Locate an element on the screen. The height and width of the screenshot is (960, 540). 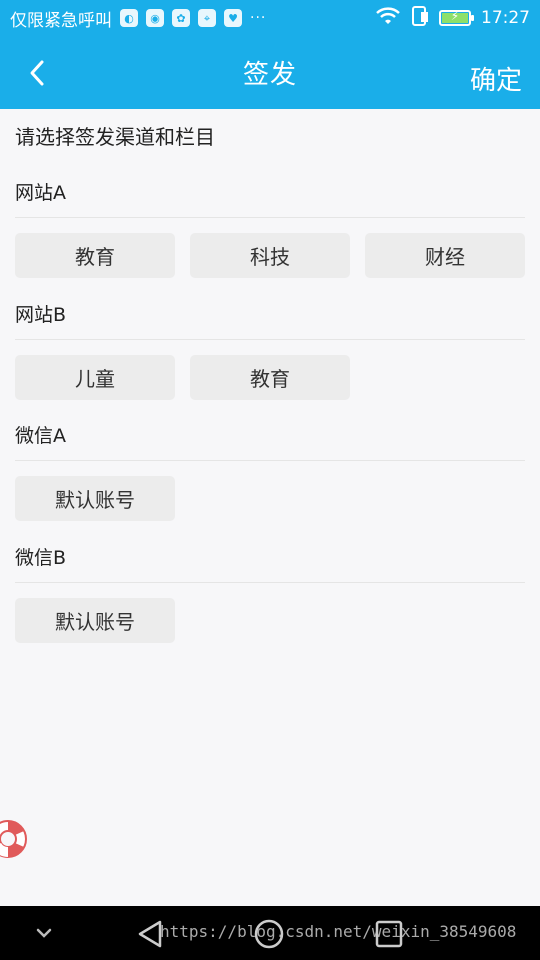
more-notifications-icon: ··· is located at coordinates (258, 18).